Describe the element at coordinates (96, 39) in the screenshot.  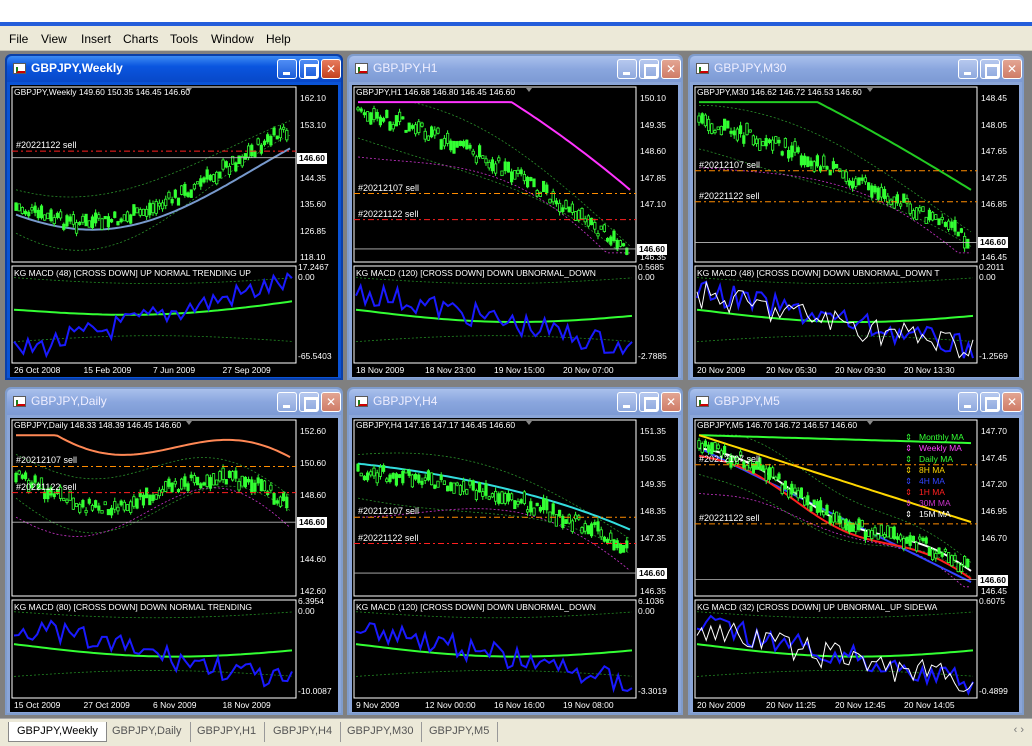
I see `menu-insert: Insert` at that location.